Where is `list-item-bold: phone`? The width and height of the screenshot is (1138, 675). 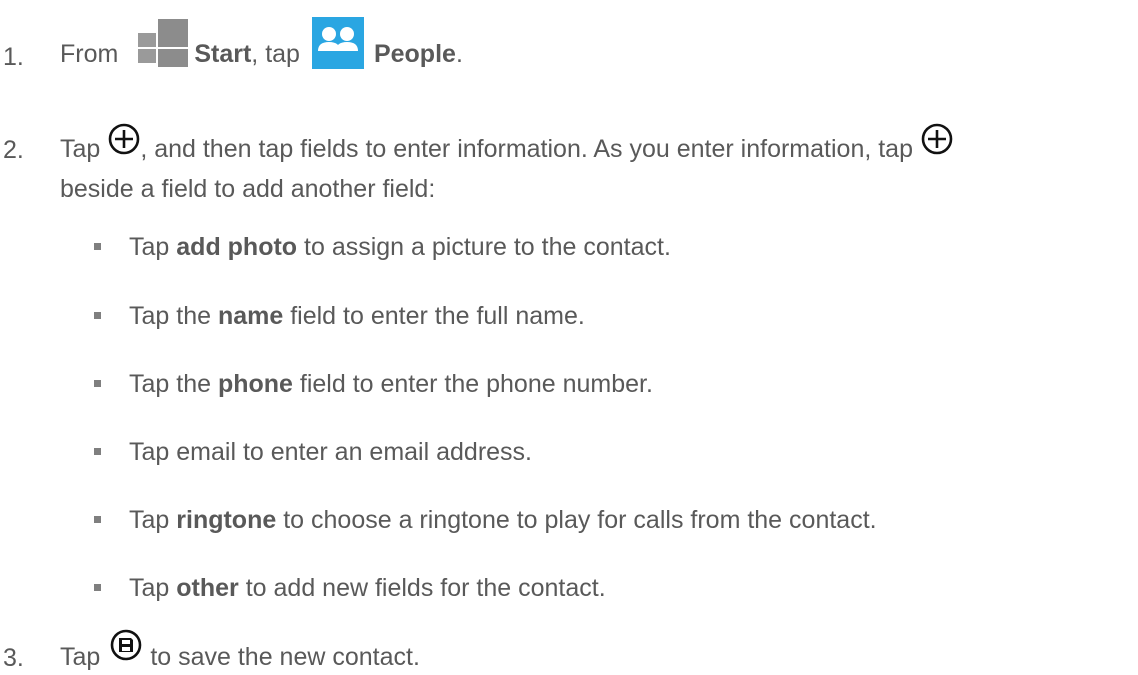
list-item-bold: phone is located at coordinates (255, 384).